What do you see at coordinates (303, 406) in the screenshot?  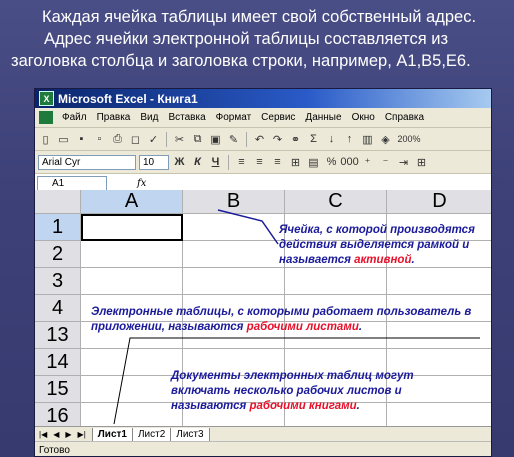 I see `annotation-workbooks-highlight: рабочими книгами` at bounding box center [303, 406].